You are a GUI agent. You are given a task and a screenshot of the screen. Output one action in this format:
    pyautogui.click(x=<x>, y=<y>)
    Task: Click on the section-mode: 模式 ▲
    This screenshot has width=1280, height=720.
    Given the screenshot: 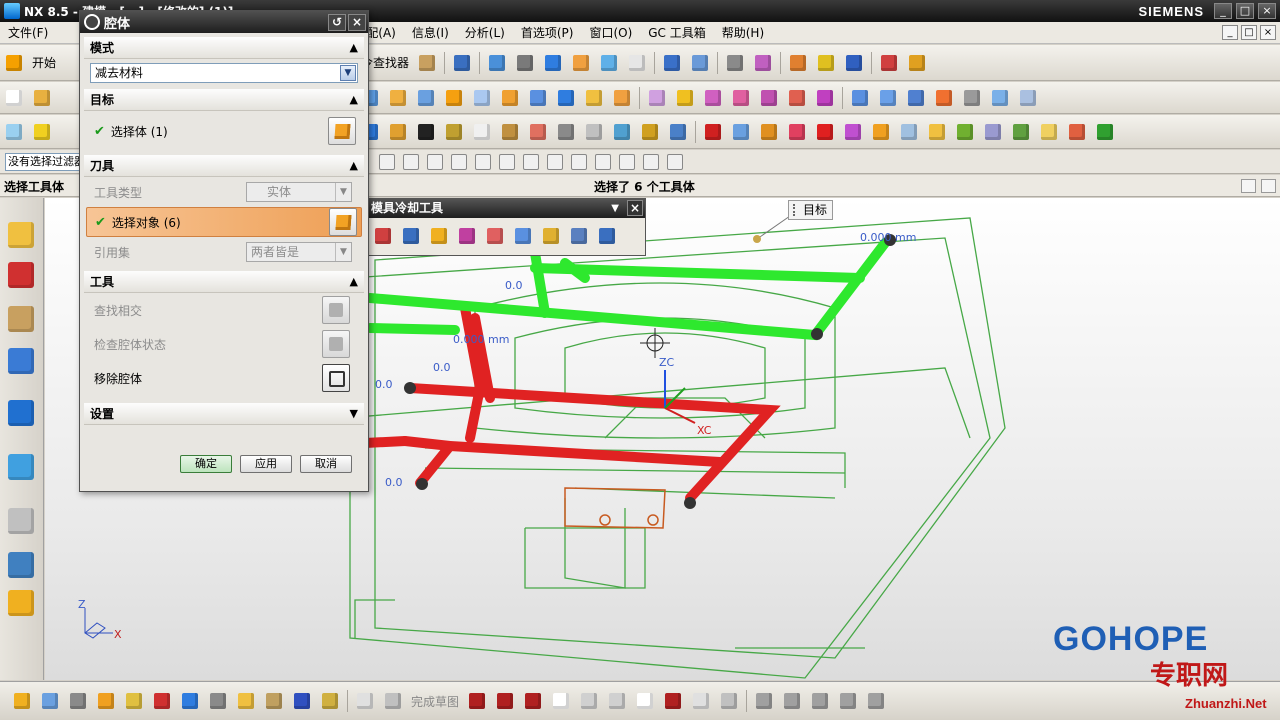 What is the action you would take?
    pyautogui.click(x=224, y=48)
    